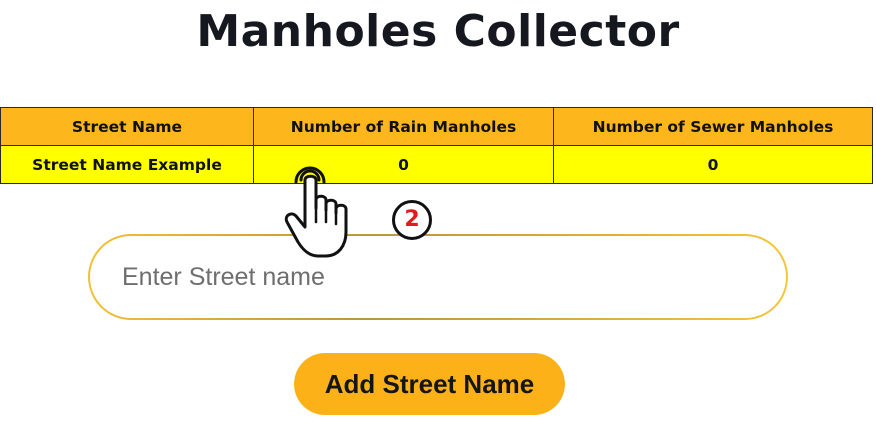  Describe the element at coordinates (412, 220) in the screenshot. I see `step-number-badge: 2` at that location.